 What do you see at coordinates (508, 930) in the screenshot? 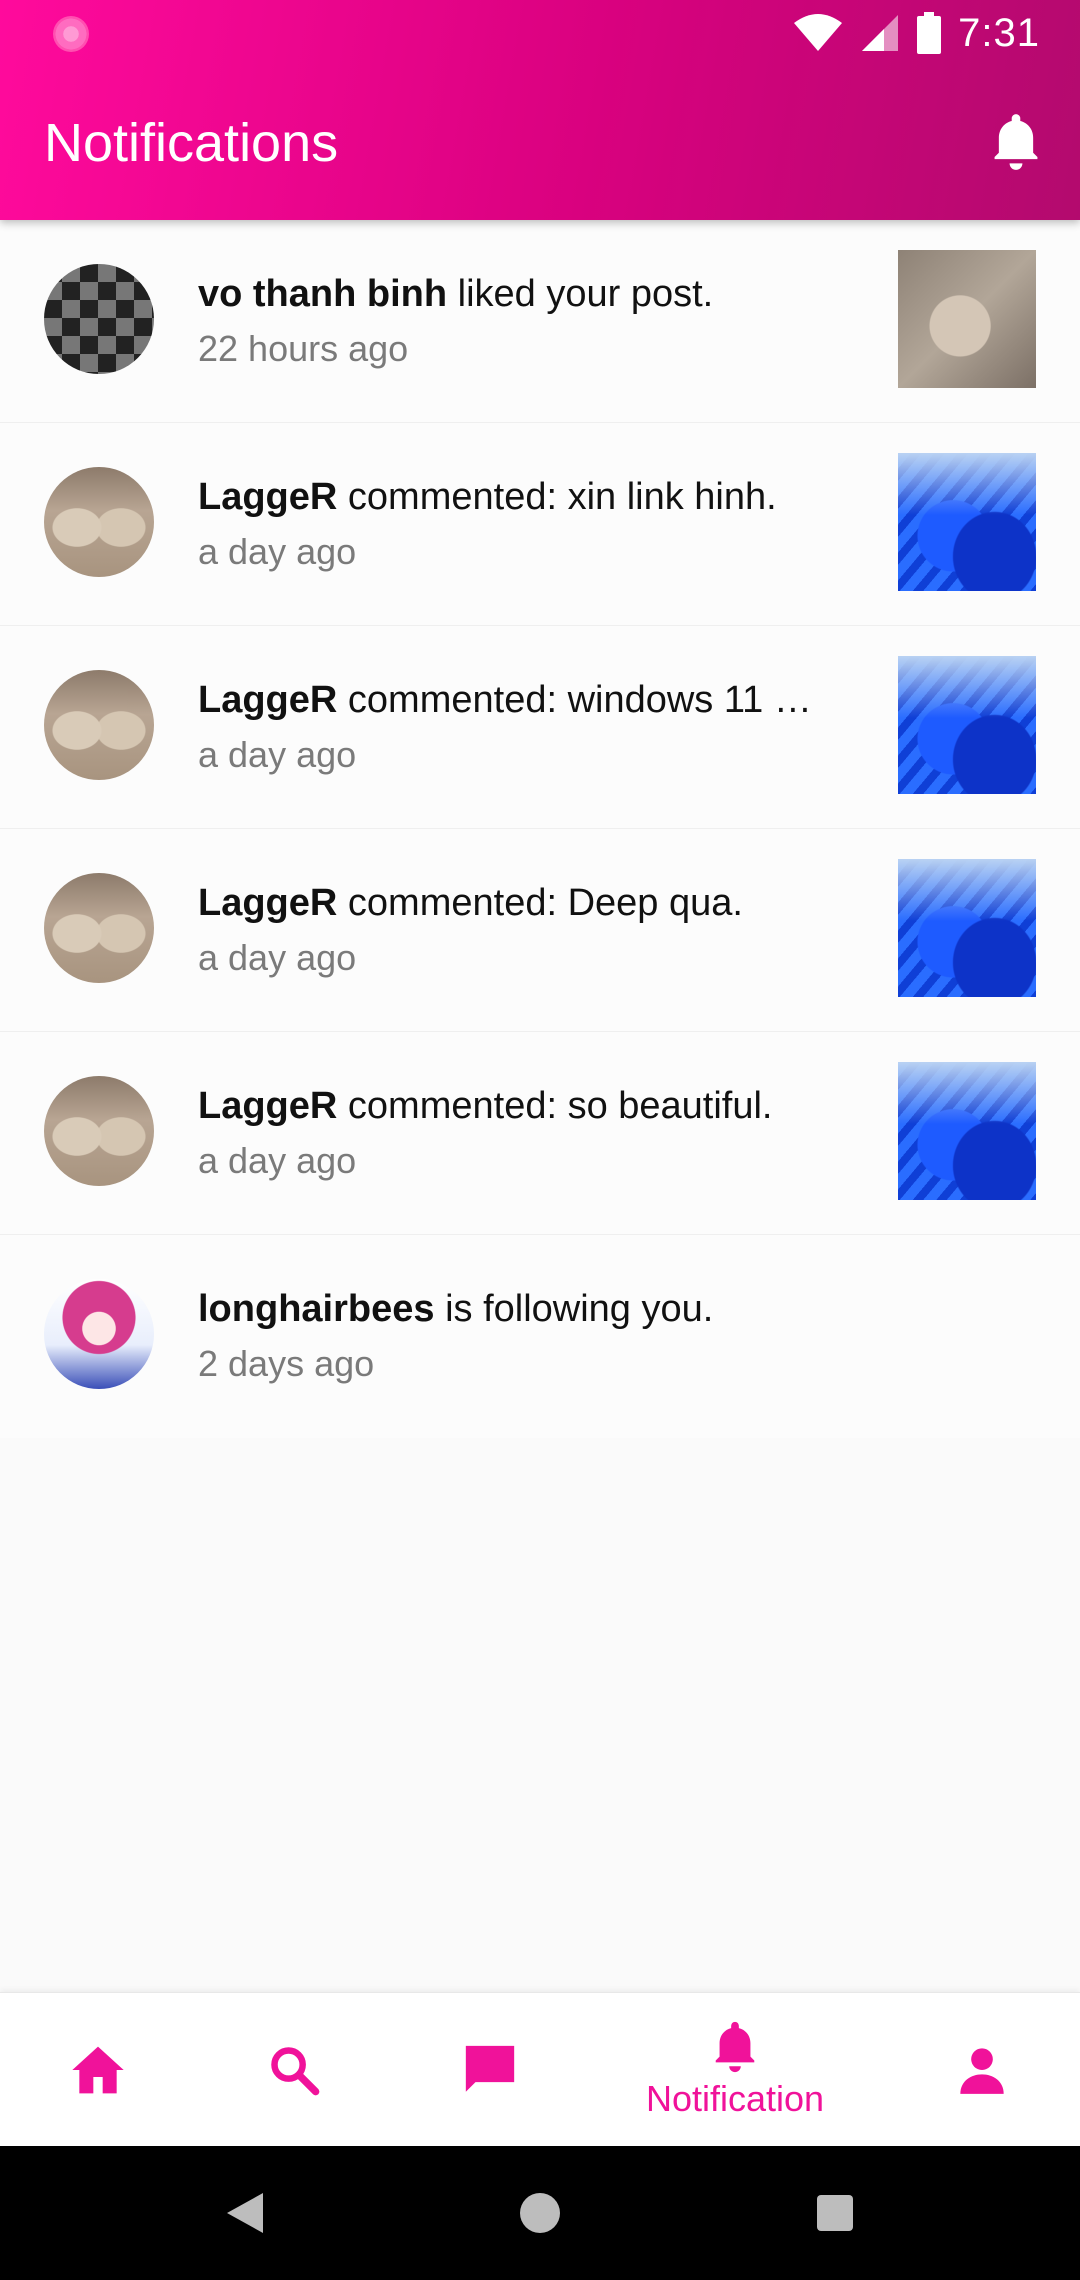
I see `notification-text: LaggeR commented: Deep qua. a day ago` at bounding box center [508, 930].